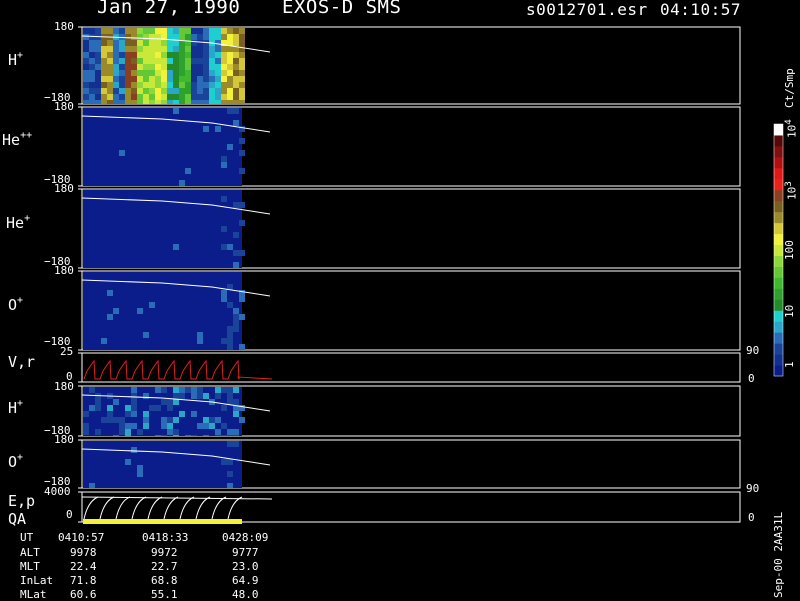  What do you see at coordinates (64, 26) in the screenshot?
I see `ytick-top-0: 180` at bounding box center [64, 26].